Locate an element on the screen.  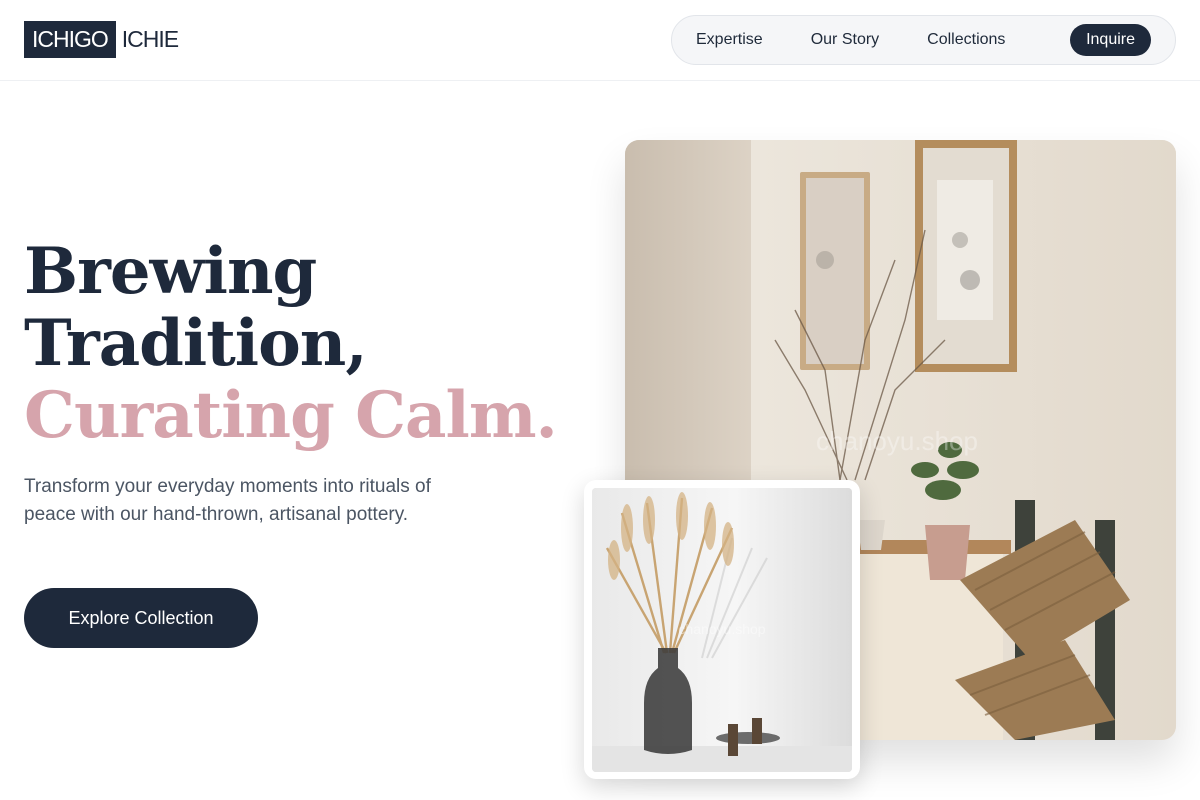
nav-item-our-story: Our Story is located at coordinates (845, 40).